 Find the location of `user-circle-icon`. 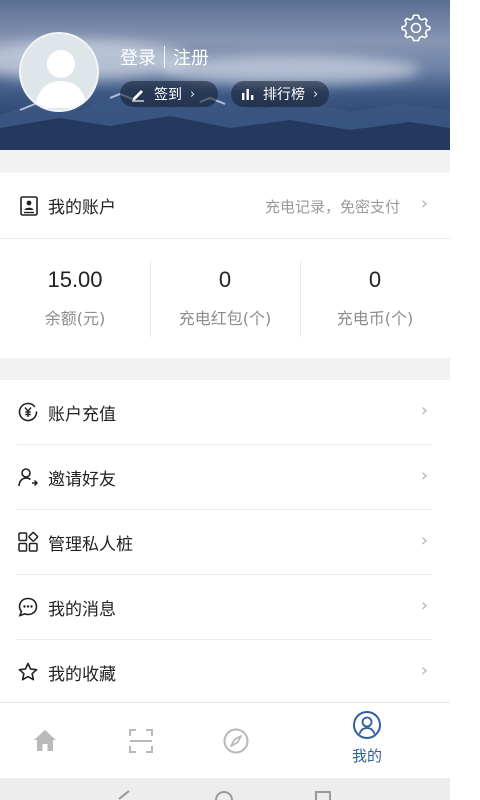

user-circle-icon is located at coordinates (367, 725).